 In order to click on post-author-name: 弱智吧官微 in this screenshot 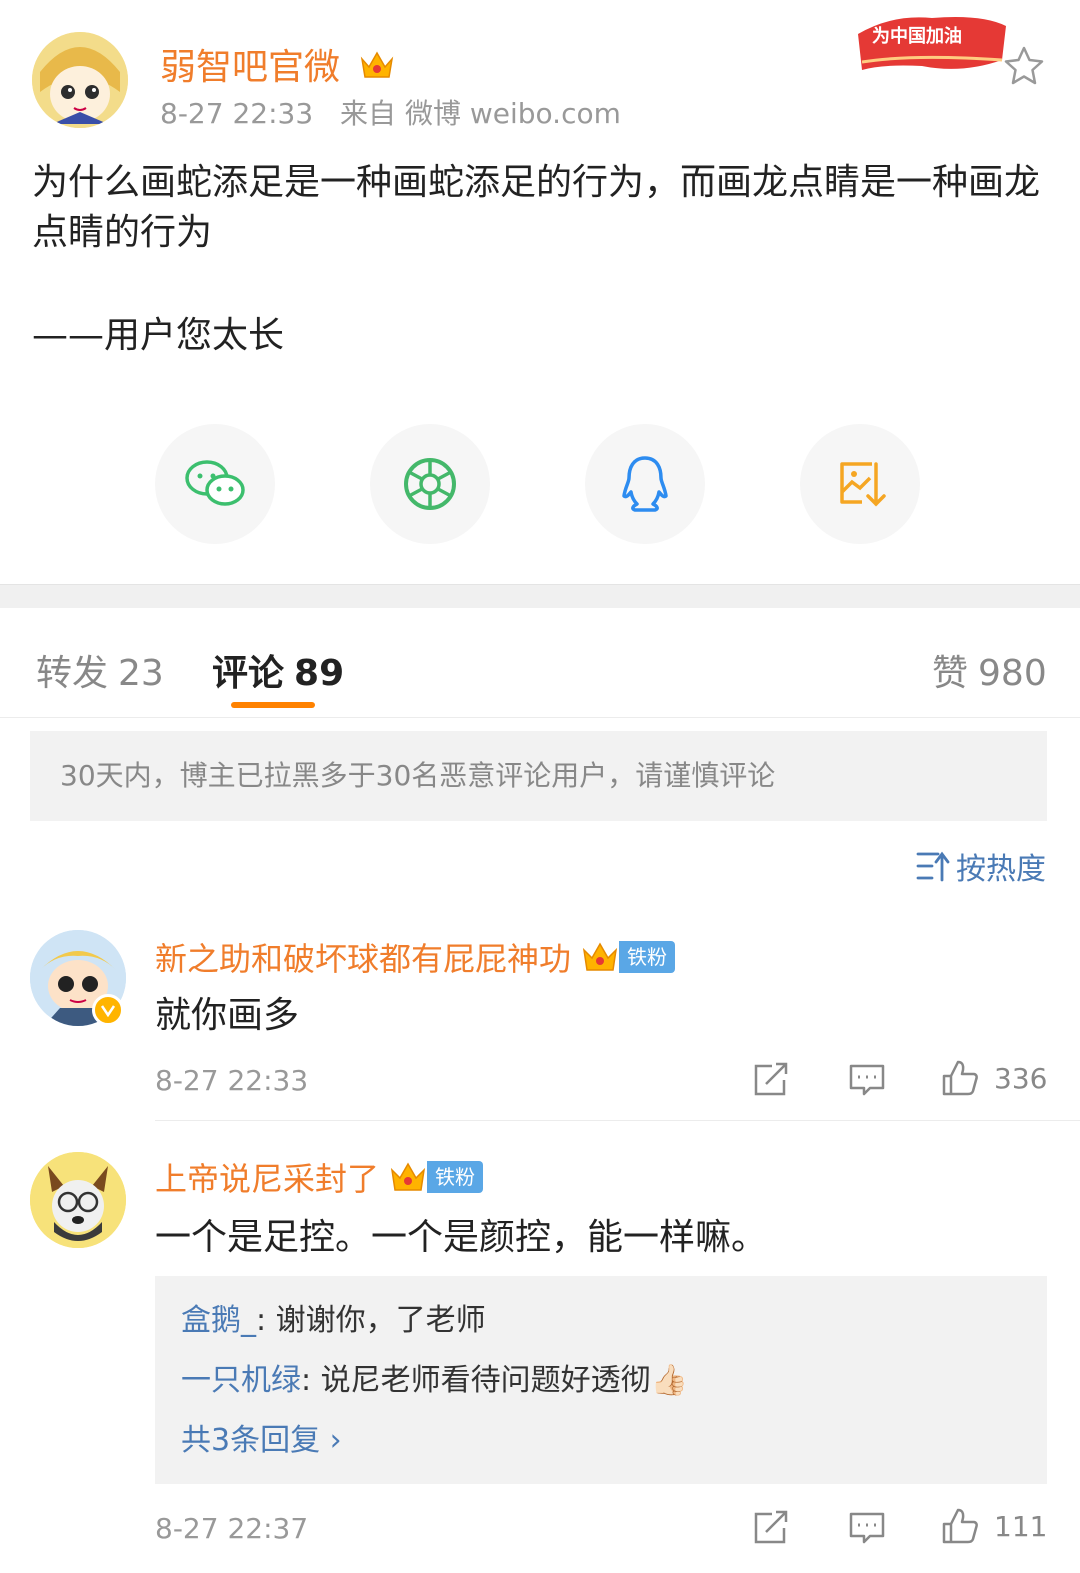, I will do `click(277, 64)`.